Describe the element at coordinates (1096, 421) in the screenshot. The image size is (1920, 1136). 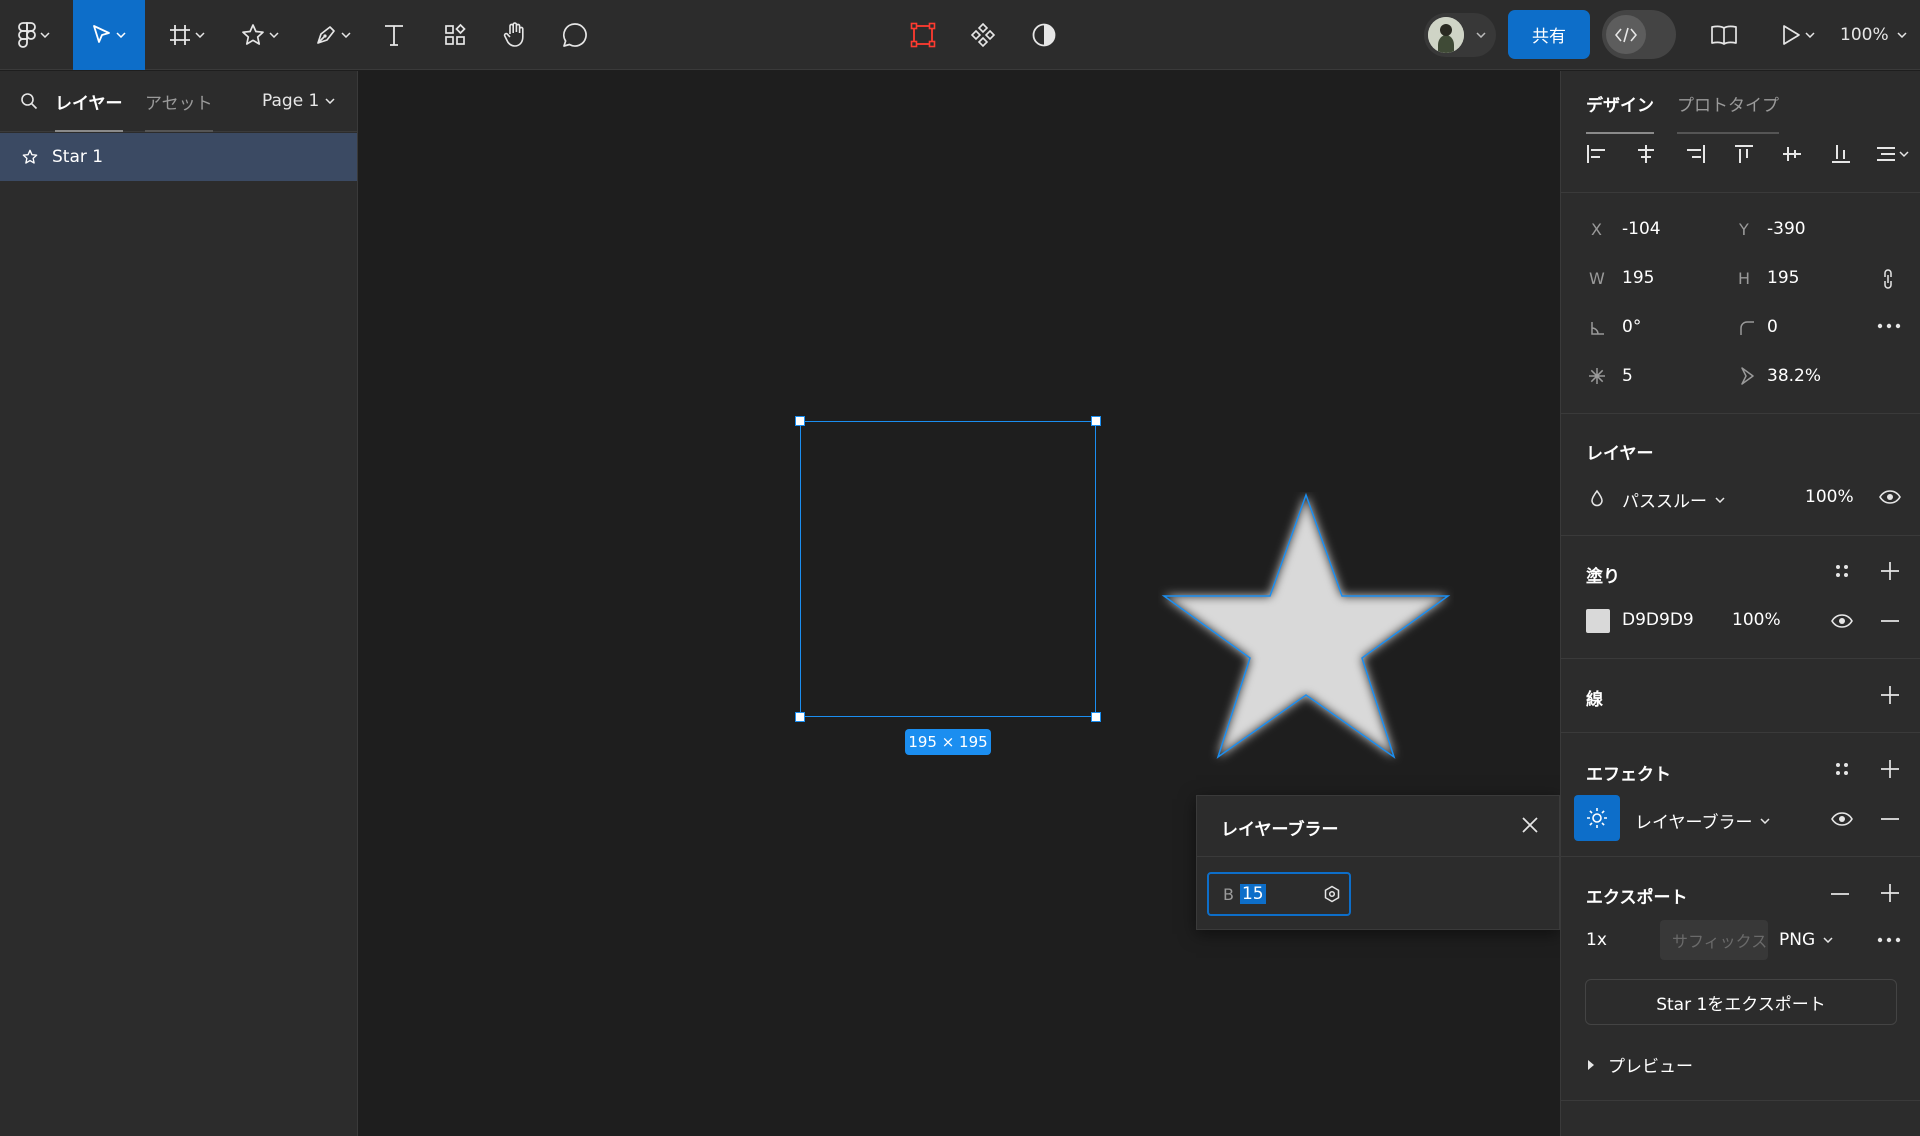
I see `resize-handle-top-right` at that location.